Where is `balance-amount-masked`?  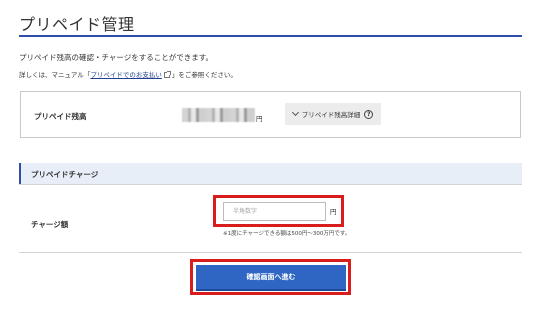
balance-amount-masked is located at coordinates (218, 115).